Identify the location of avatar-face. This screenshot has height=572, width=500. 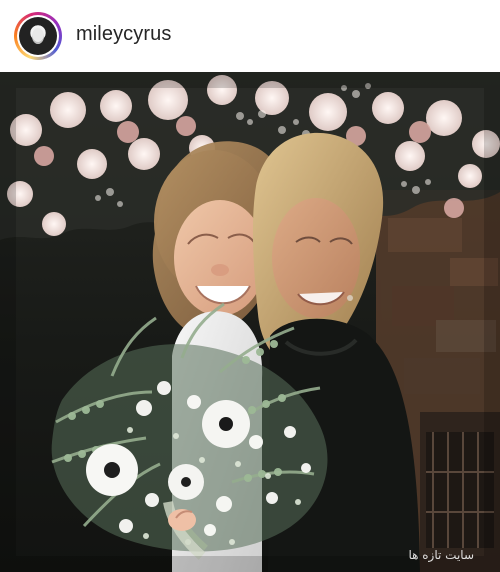
(38, 36).